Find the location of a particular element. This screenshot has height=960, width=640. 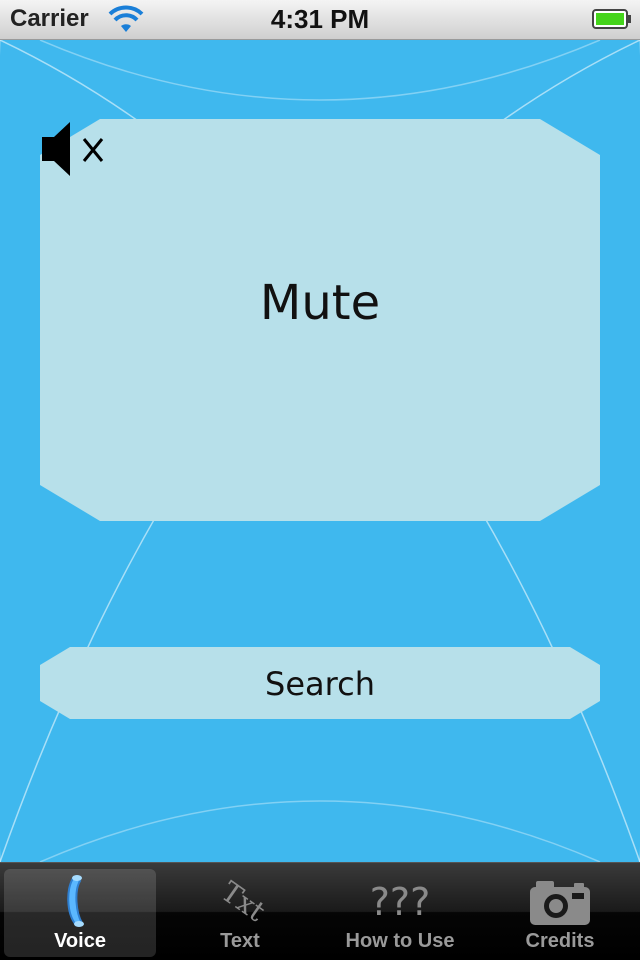

tab-how-to-use: ??? How to Use is located at coordinates (400, 913).